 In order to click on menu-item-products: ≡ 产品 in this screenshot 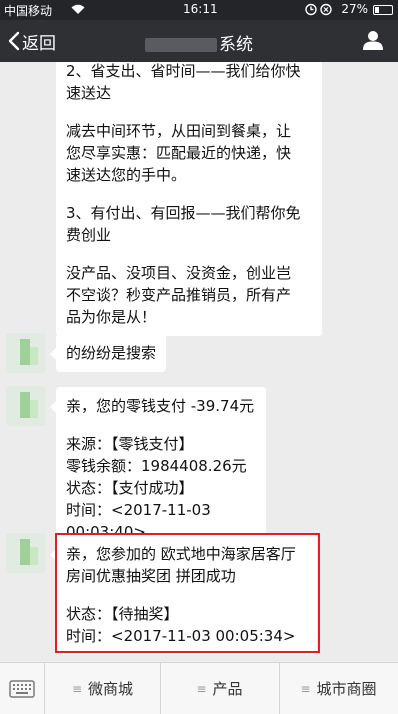, I will do `click(220, 688)`.